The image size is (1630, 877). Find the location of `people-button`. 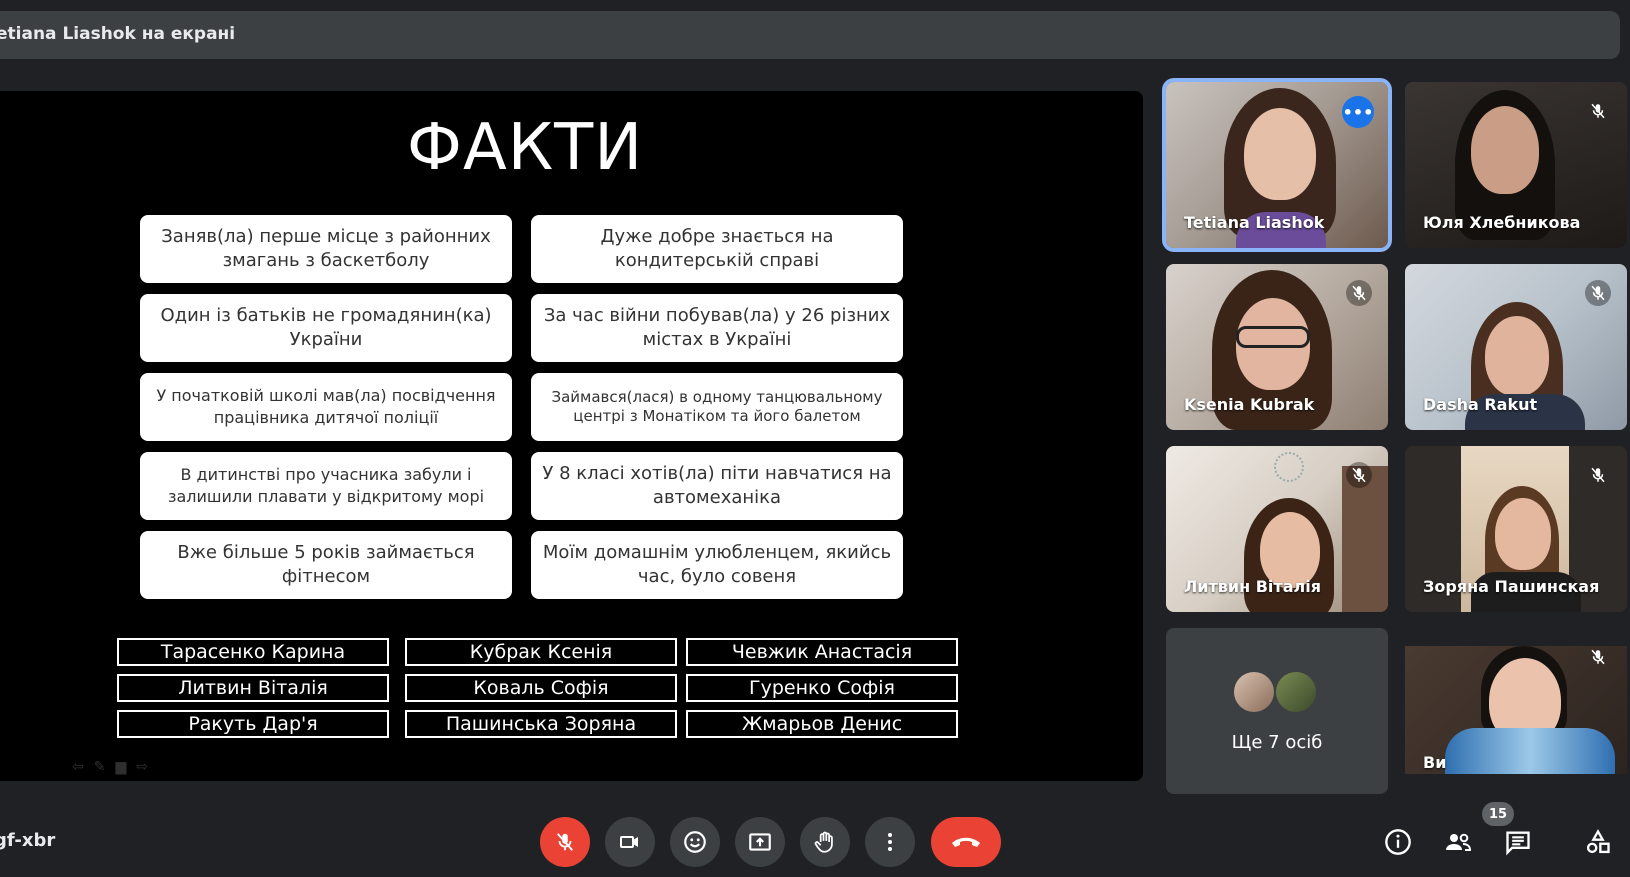

people-button is located at coordinates (1458, 842).